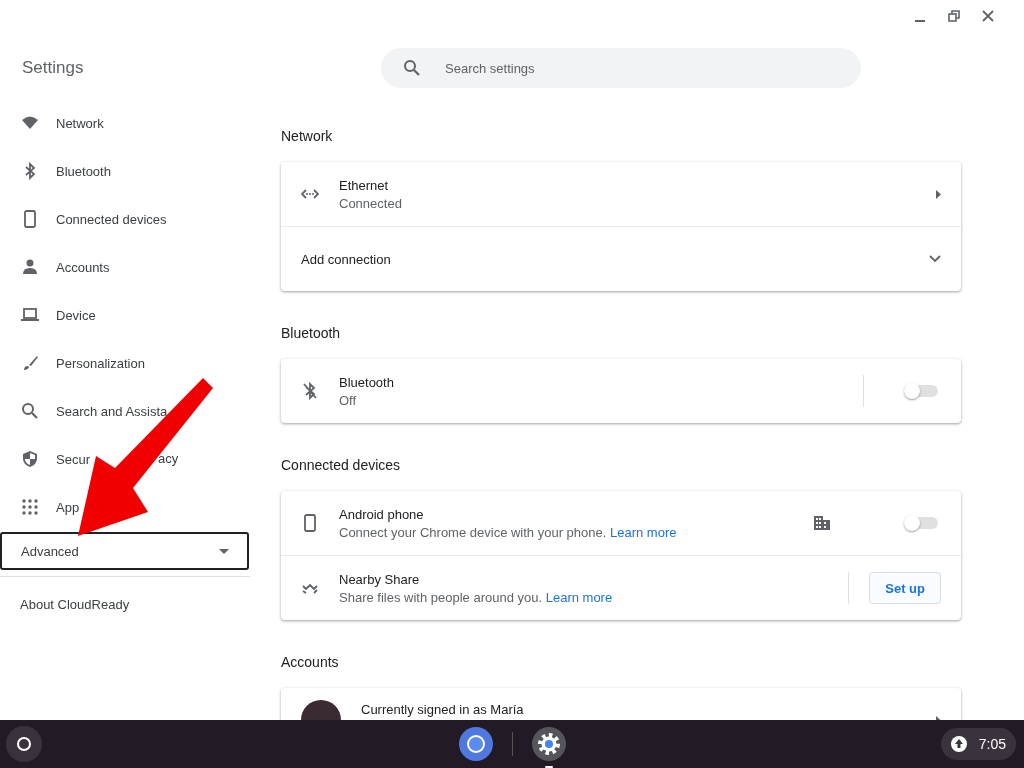 The height and width of the screenshot is (768, 1024). I want to click on section-heading: Connected devices, so click(341, 465).